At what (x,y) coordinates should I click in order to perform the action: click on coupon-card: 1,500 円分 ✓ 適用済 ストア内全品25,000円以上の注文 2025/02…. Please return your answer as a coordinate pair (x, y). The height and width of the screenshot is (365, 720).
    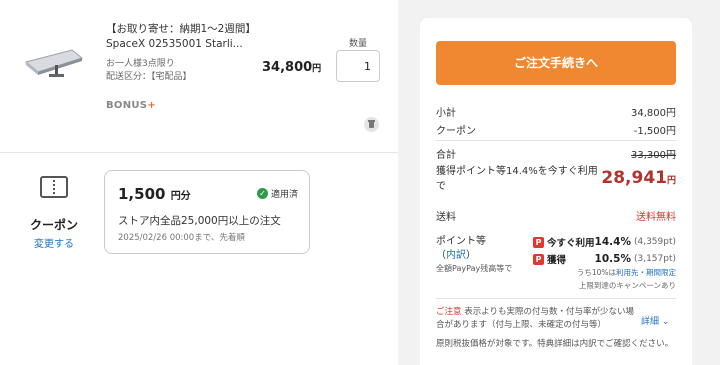
    Looking at the image, I should click on (207, 212).